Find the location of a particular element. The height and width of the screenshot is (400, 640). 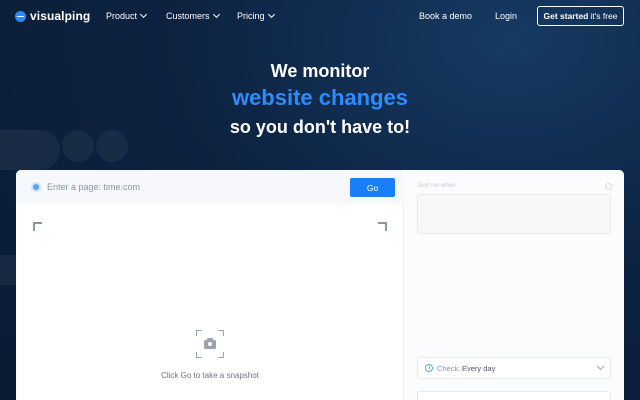

info-icon is located at coordinates (608, 186).